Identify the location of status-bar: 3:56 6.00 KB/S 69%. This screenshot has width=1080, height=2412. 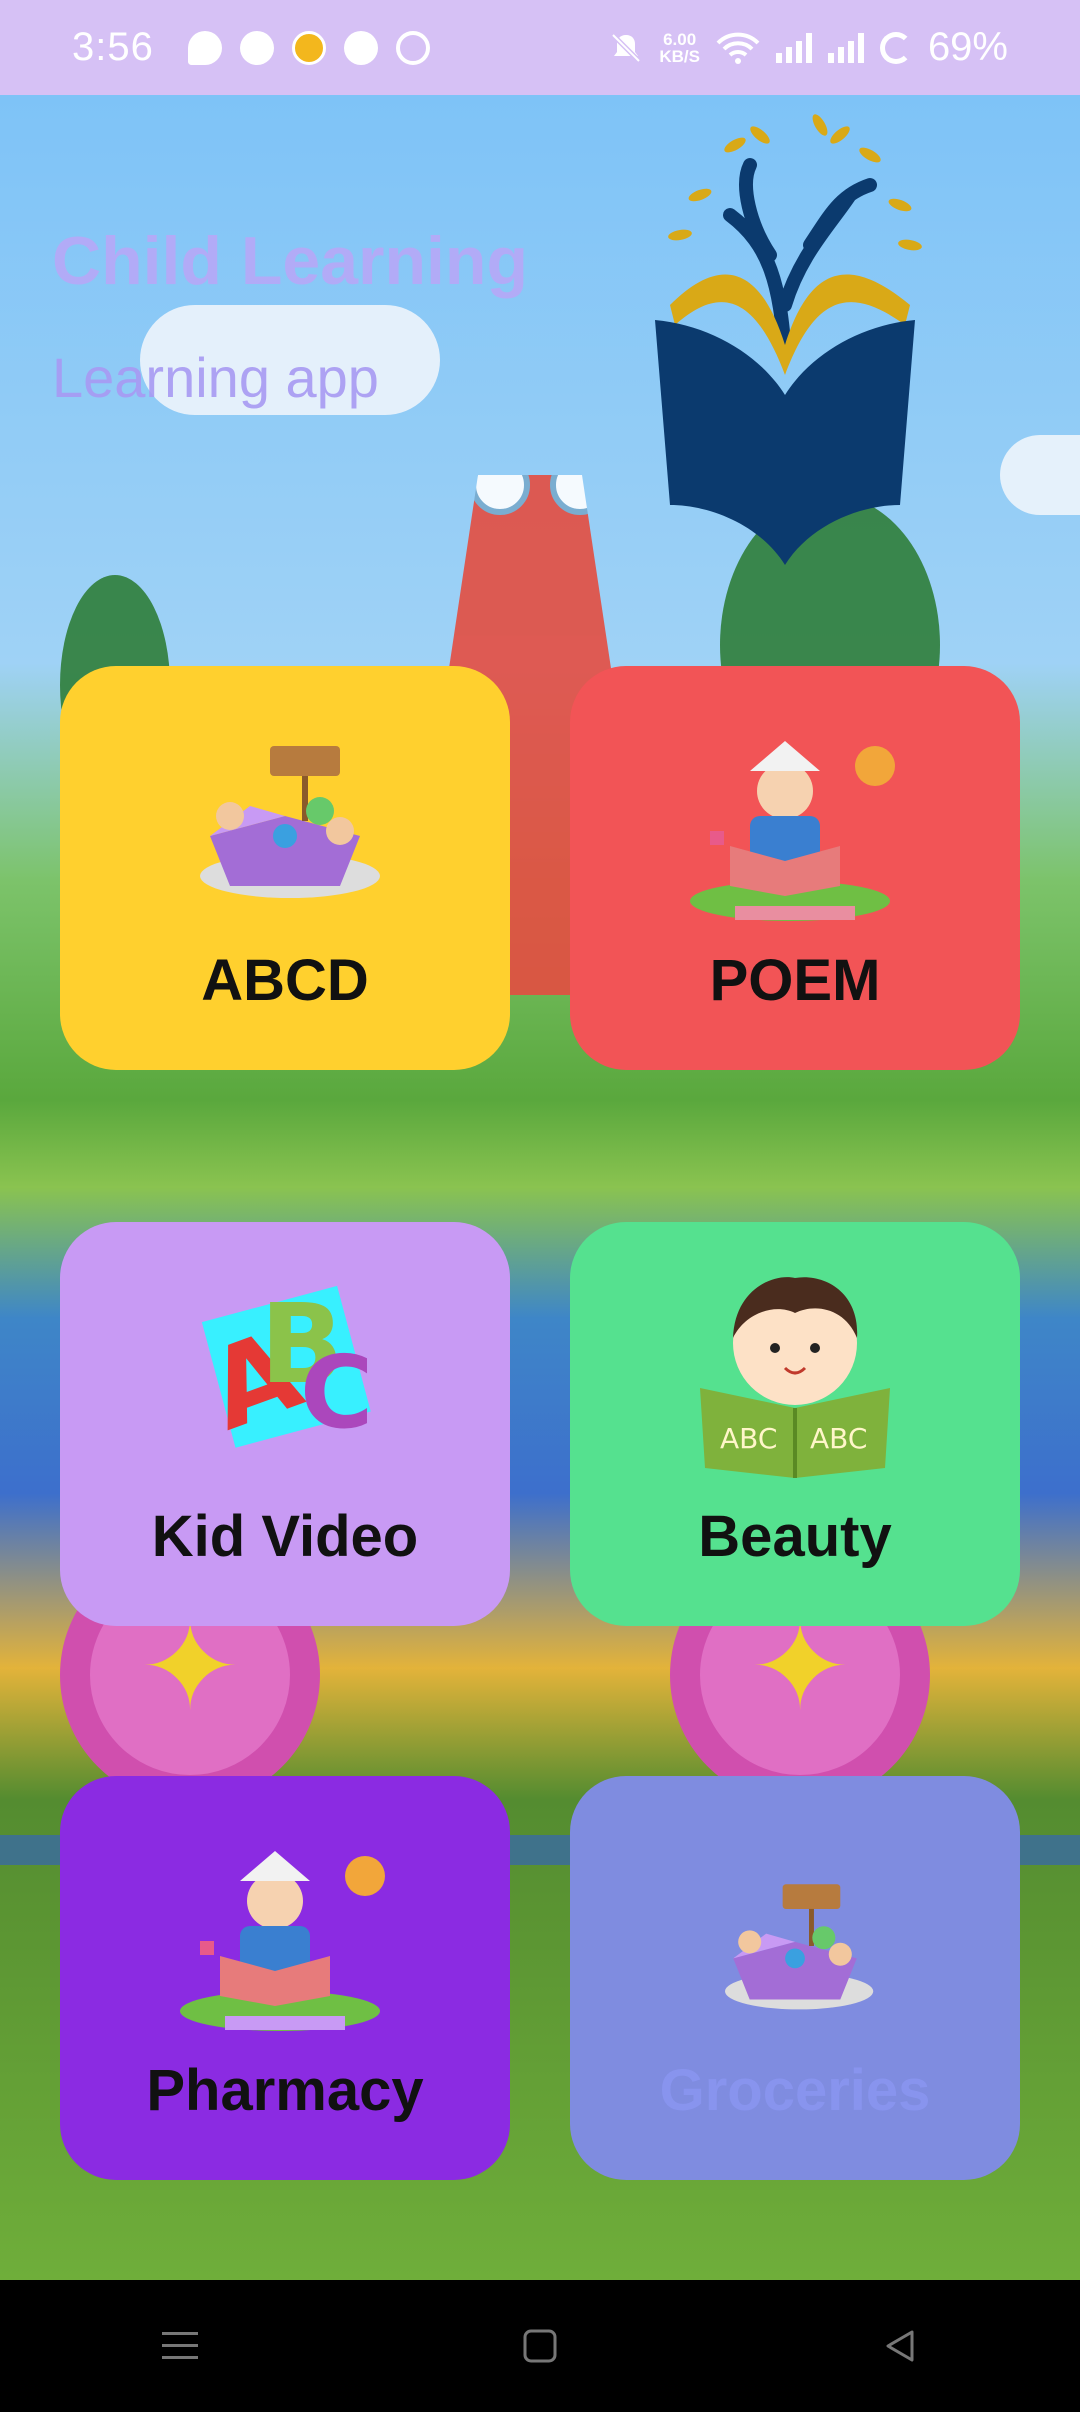
(540, 47).